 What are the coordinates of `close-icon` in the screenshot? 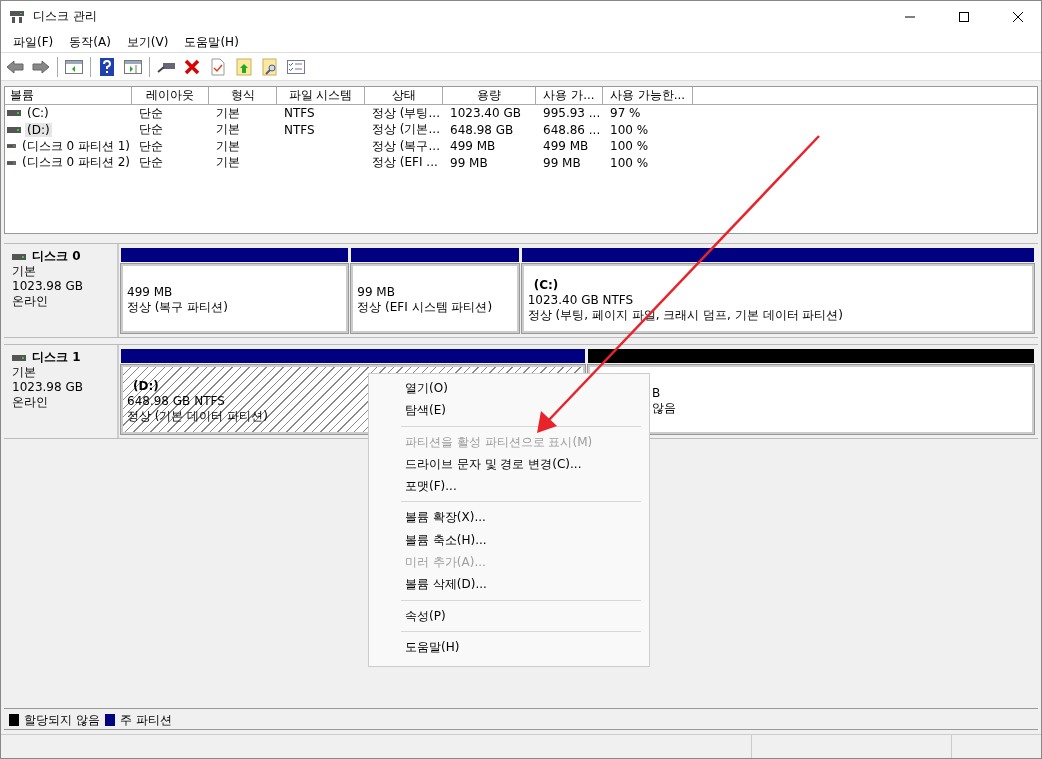 It's located at (1018, 16).